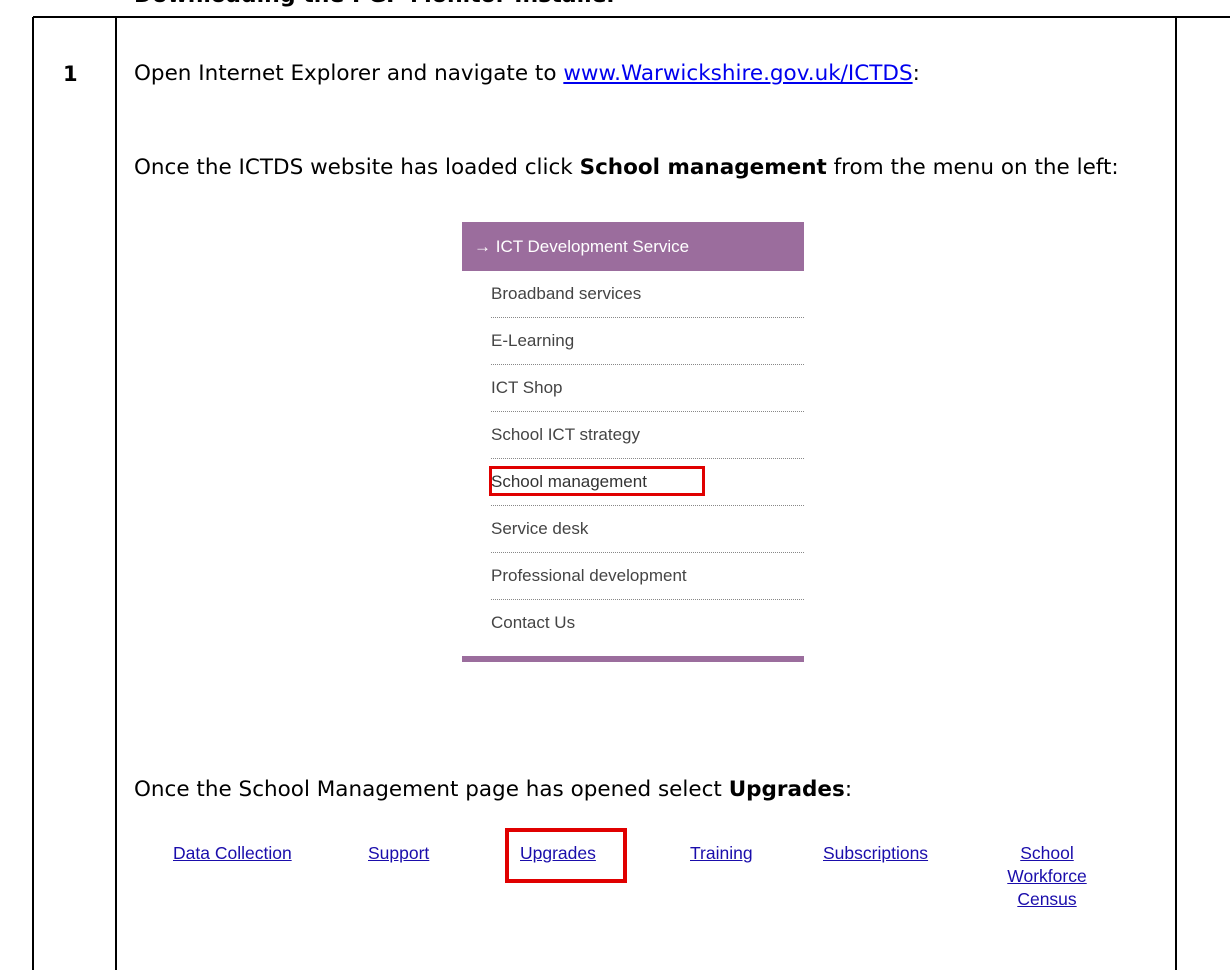  I want to click on link-training: Training, so click(721, 853).